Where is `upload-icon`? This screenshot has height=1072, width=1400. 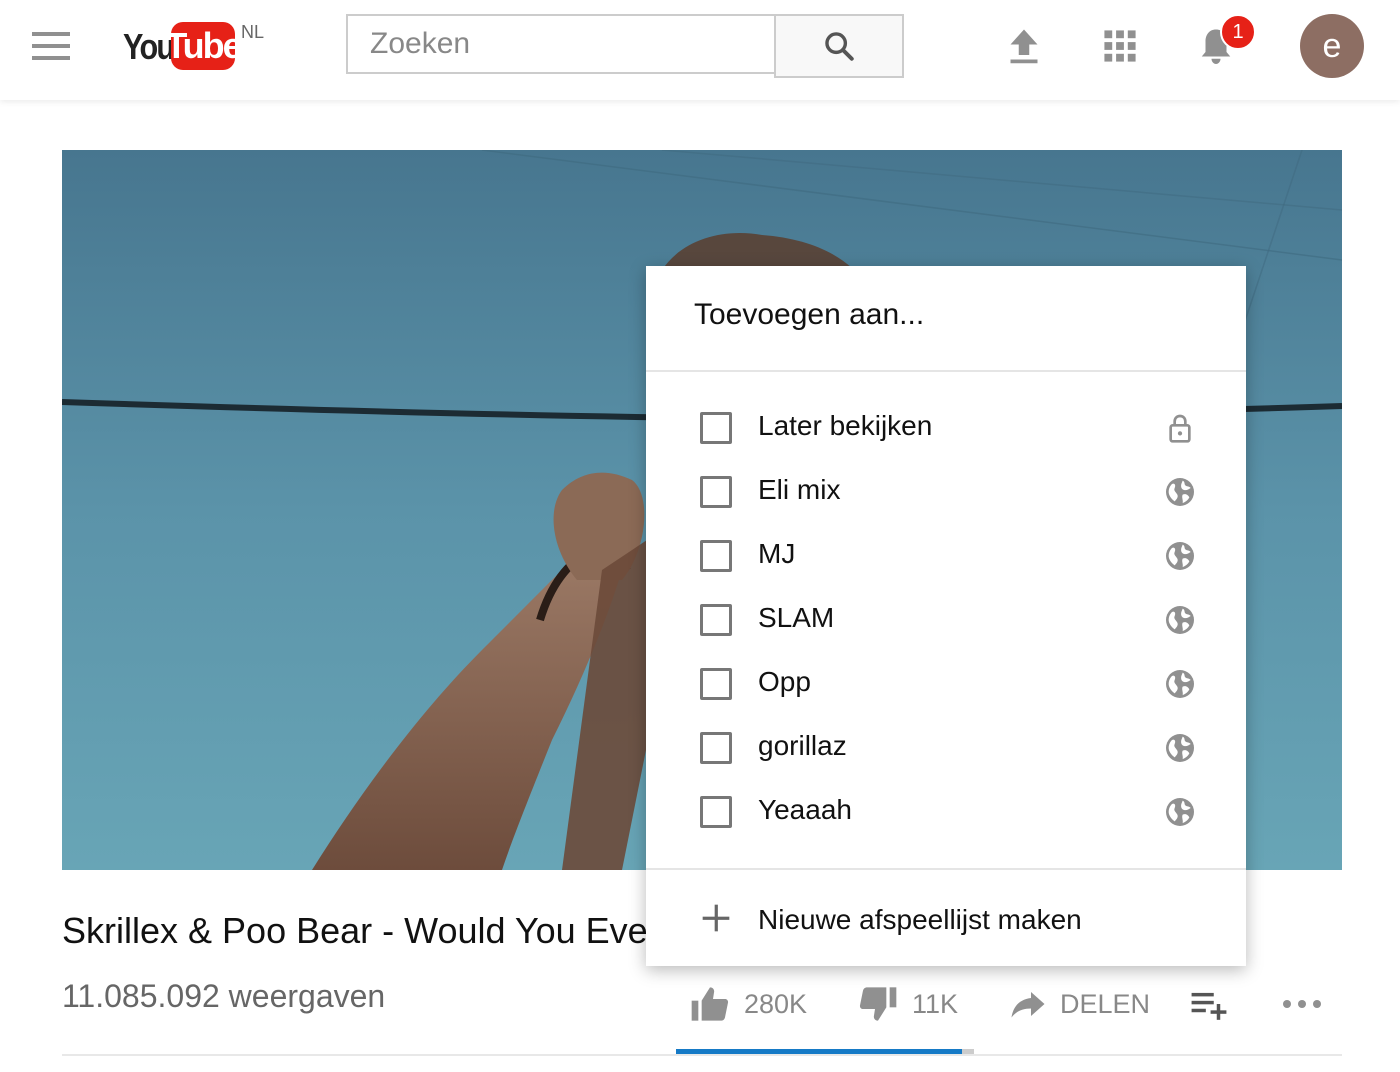
upload-icon is located at coordinates (1024, 46).